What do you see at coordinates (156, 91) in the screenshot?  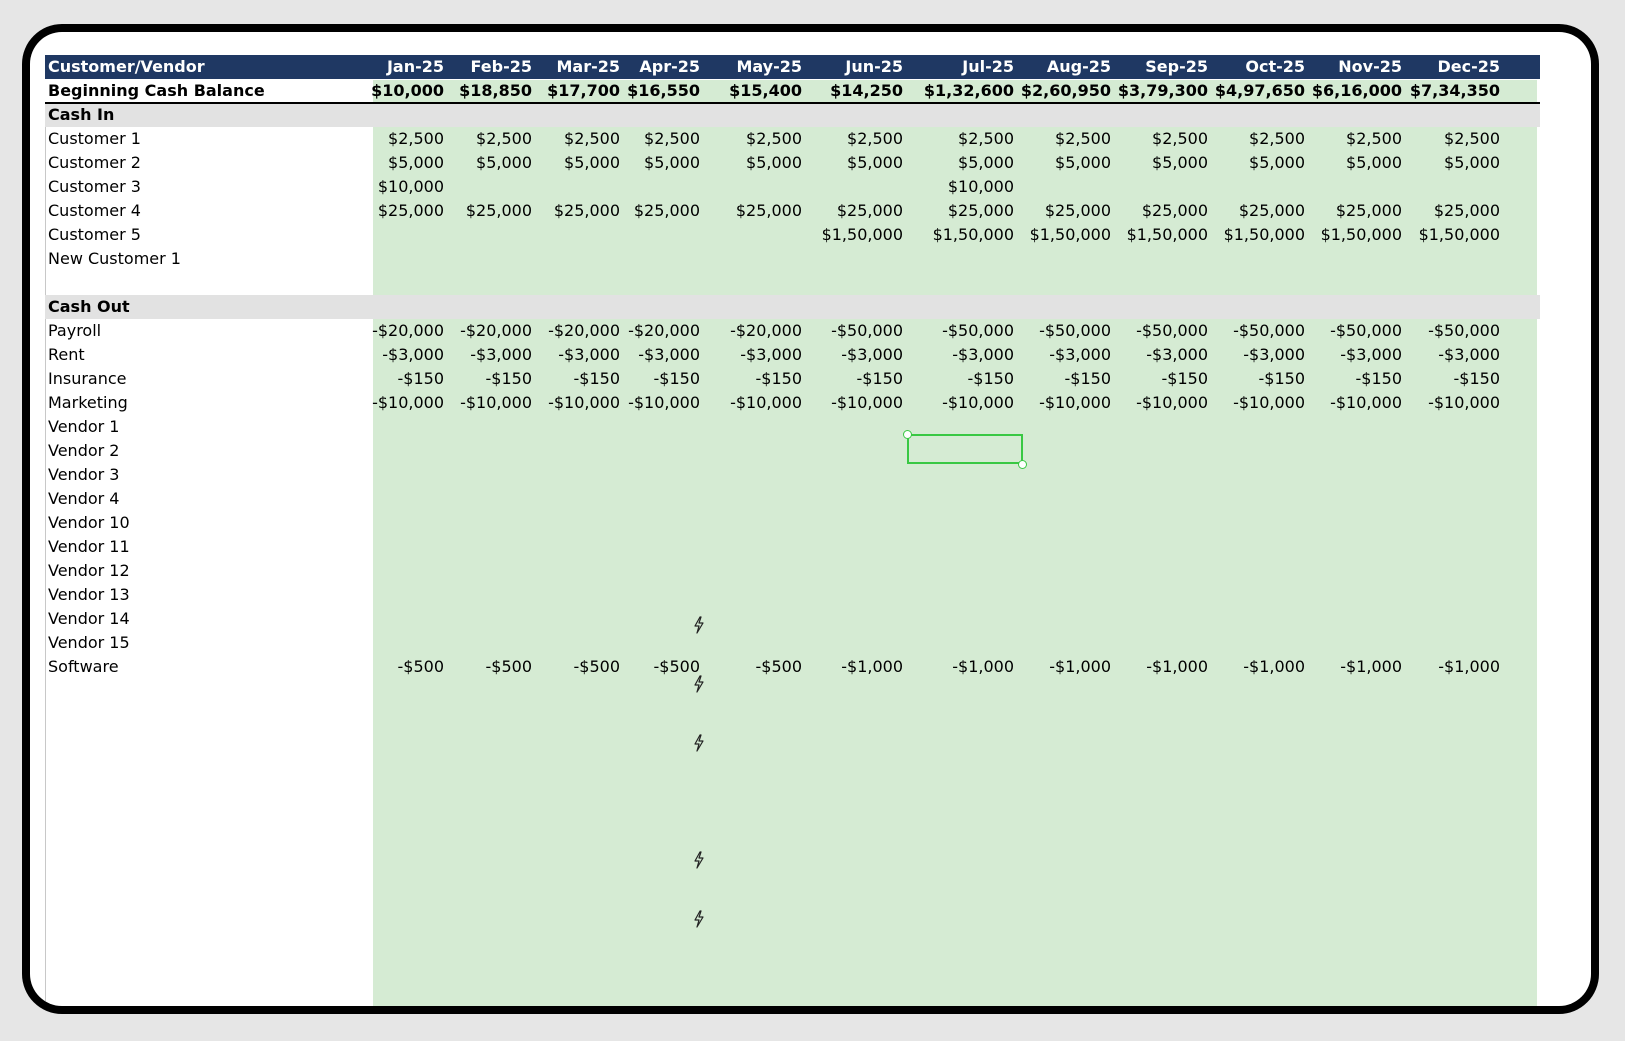 I see `row-label: Beginning Cash Balance` at bounding box center [156, 91].